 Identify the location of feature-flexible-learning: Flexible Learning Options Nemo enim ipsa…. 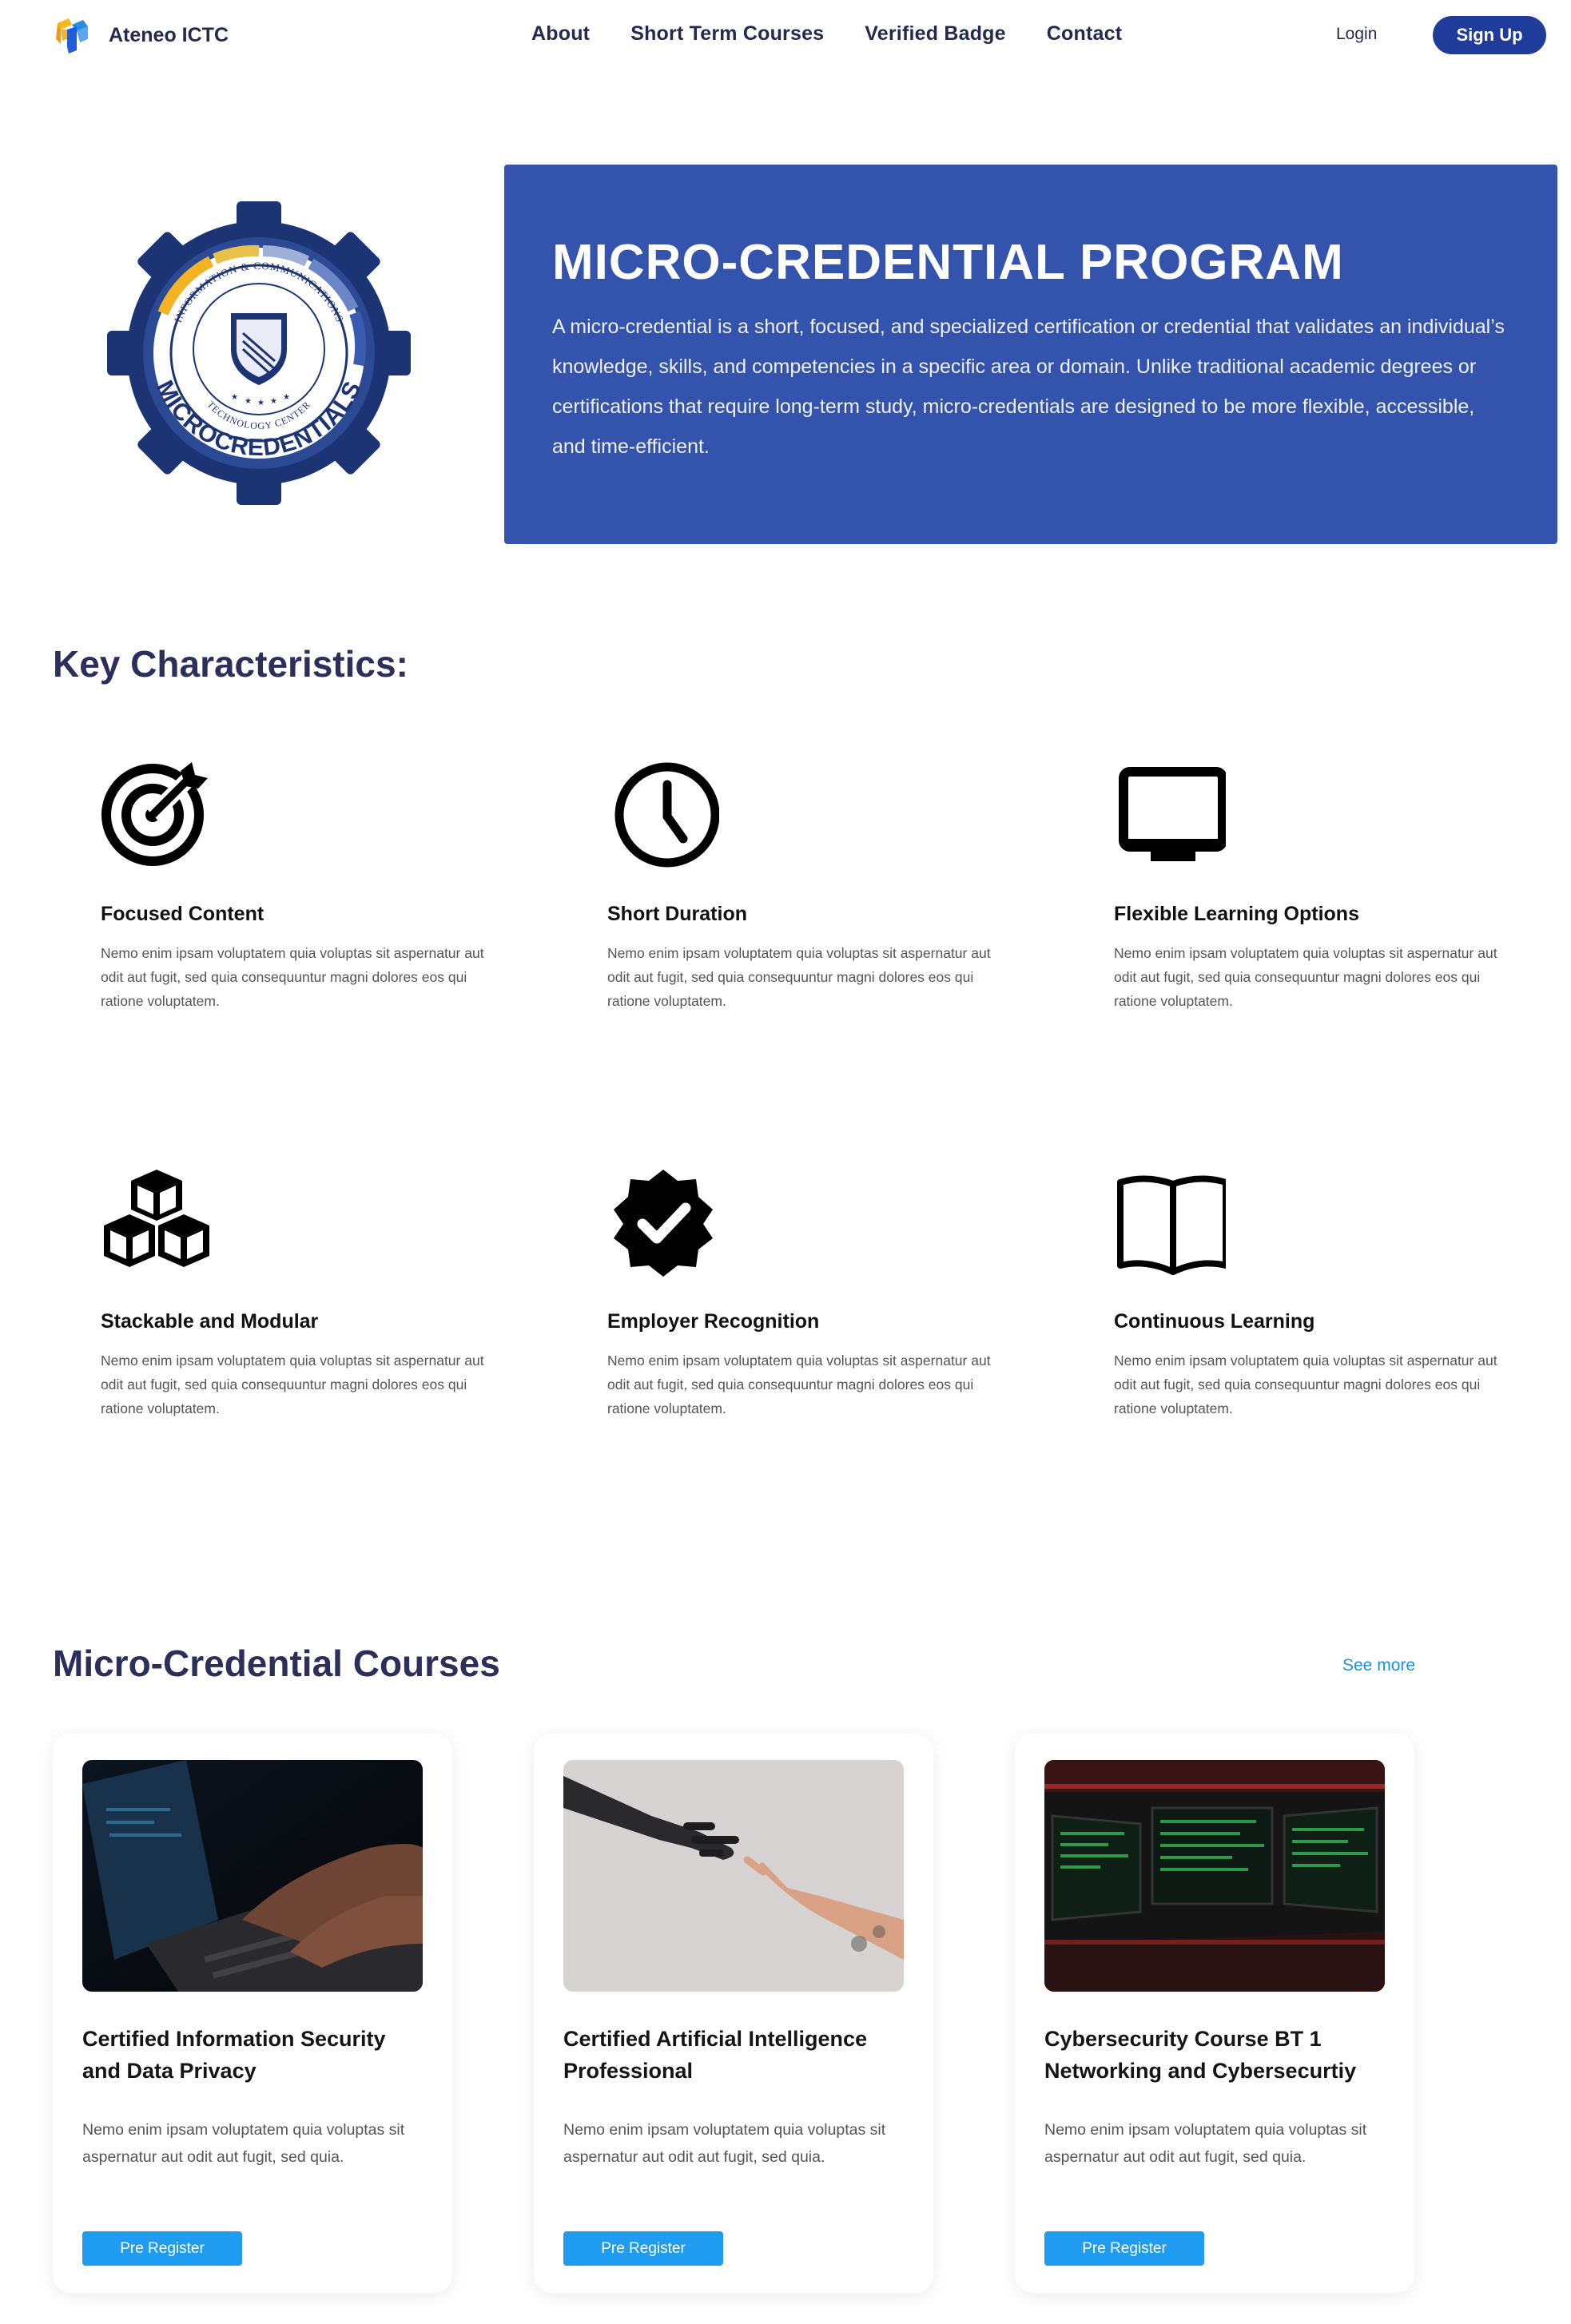
(1305, 884).